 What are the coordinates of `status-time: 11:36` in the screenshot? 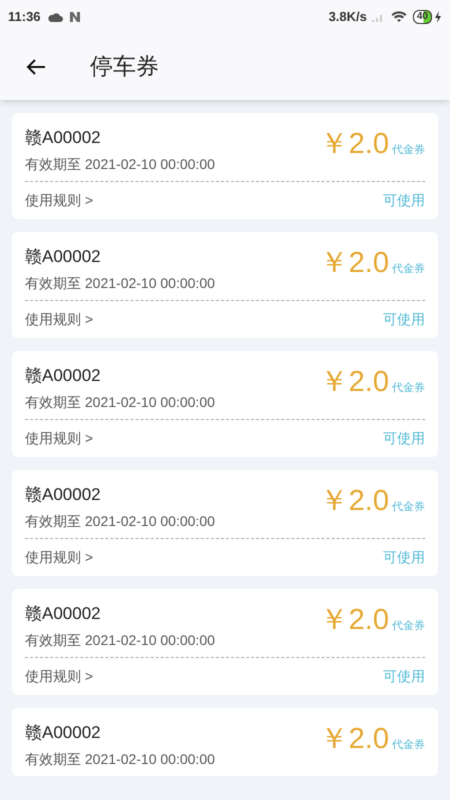 It's located at (24, 17).